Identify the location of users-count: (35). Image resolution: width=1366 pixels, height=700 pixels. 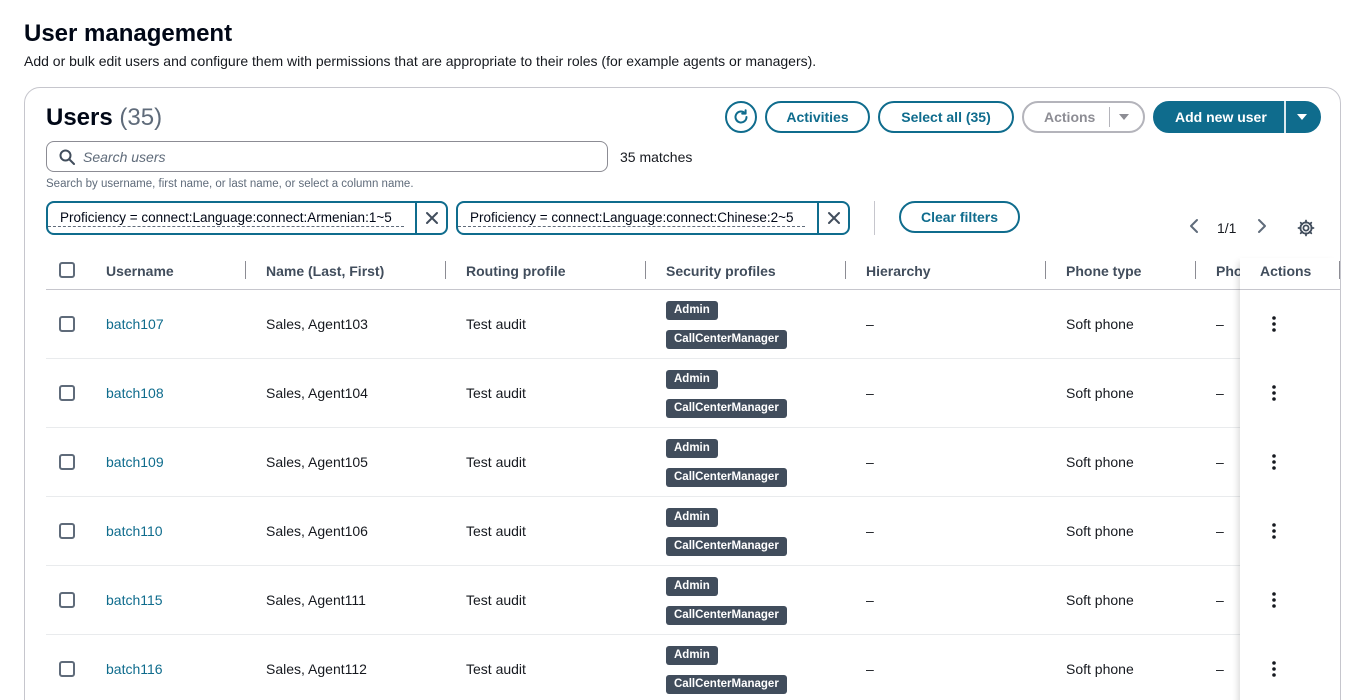
(141, 117).